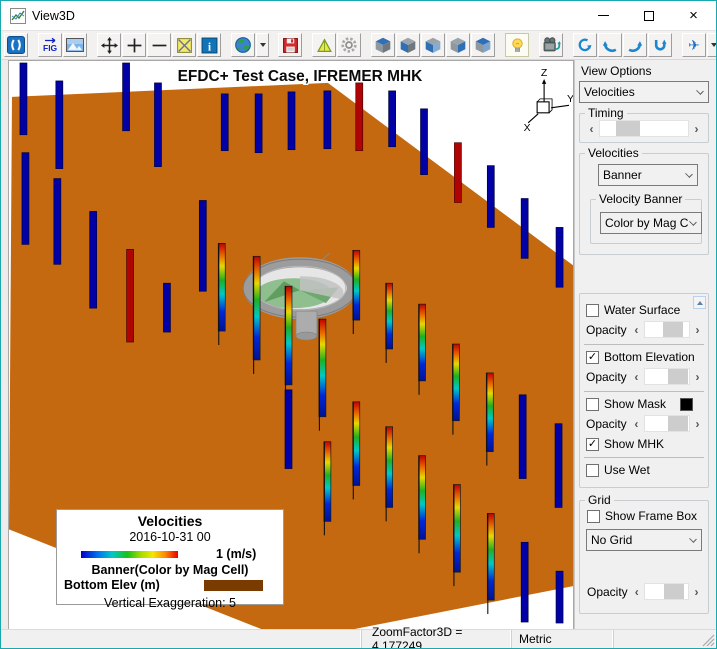 The height and width of the screenshot is (649, 717). What do you see at coordinates (408, 45) in the screenshot?
I see `view-left-button` at bounding box center [408, 45].